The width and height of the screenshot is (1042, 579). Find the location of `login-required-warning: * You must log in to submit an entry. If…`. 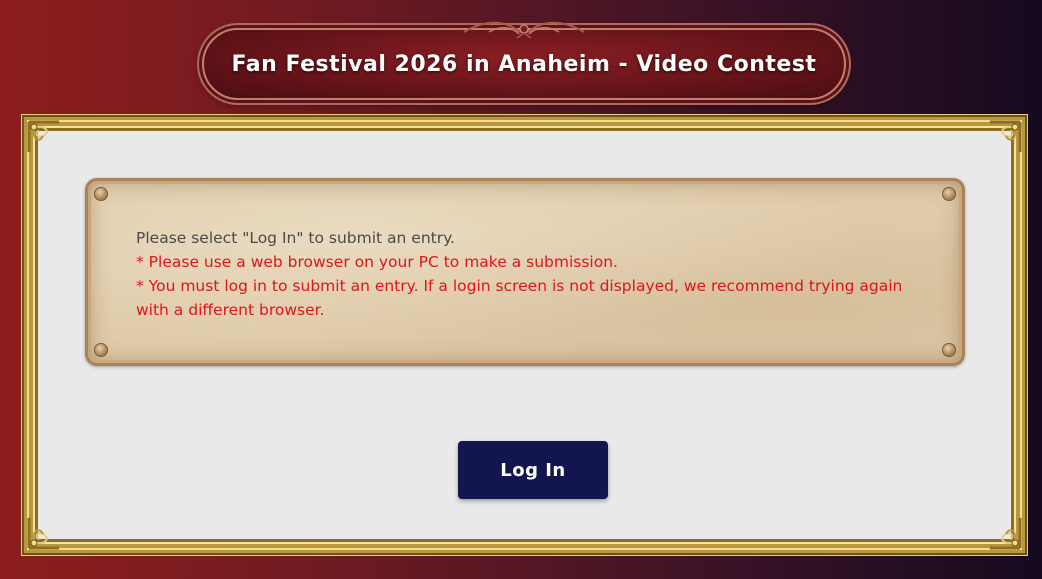

login-required-warning: * You must log in to submit an entry. If… is located at coordinates (519, 298).